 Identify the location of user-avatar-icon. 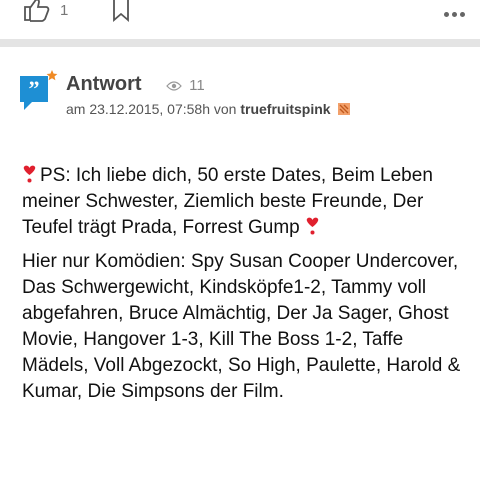
(344, 109).